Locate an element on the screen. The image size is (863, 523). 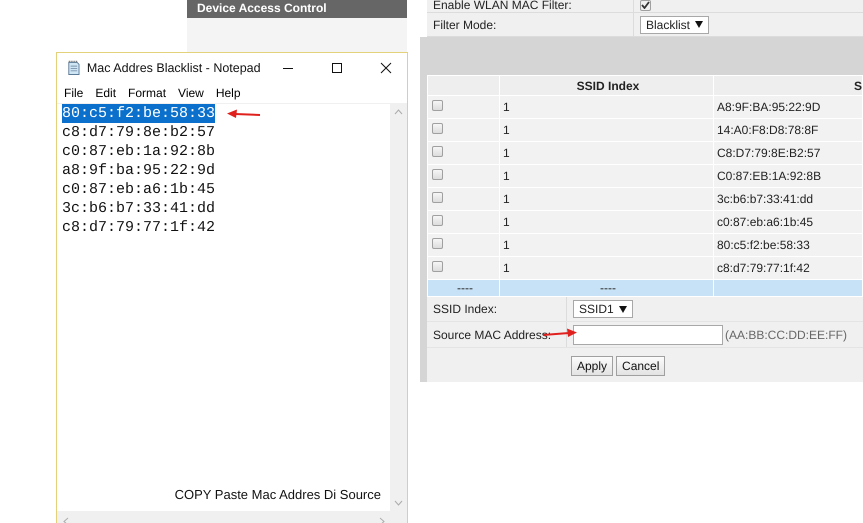
dropdown: SSID1 is located at coordinates (603, 309).